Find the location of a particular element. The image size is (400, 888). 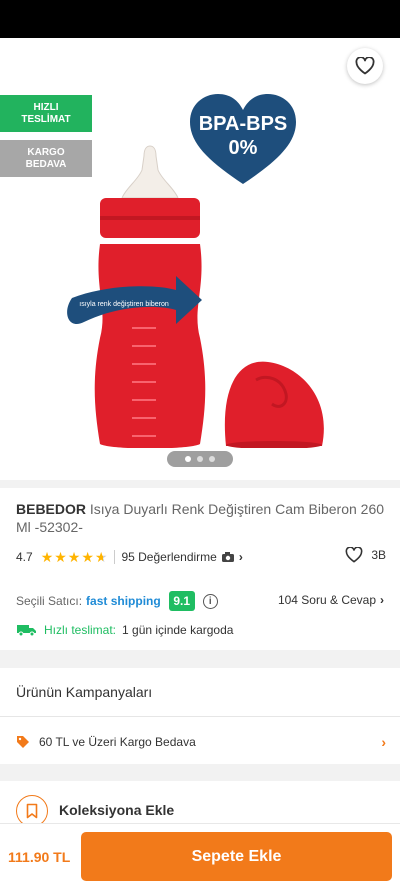

delivery-row: Hızlı teslimat: 1 gün içinde kargoda is located at coordinates (124, 630).